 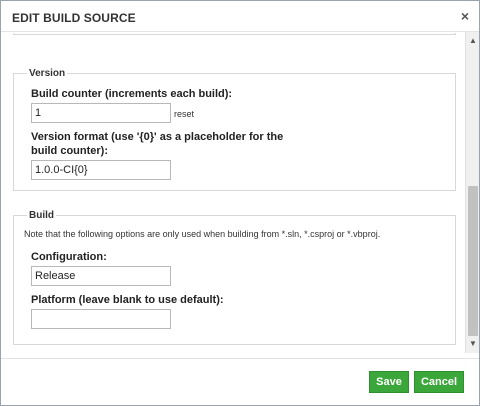 What do you see at coordinates (465, 16) in the screenshot?
I see `close-icon: ×` at bounding box center [465, 16].